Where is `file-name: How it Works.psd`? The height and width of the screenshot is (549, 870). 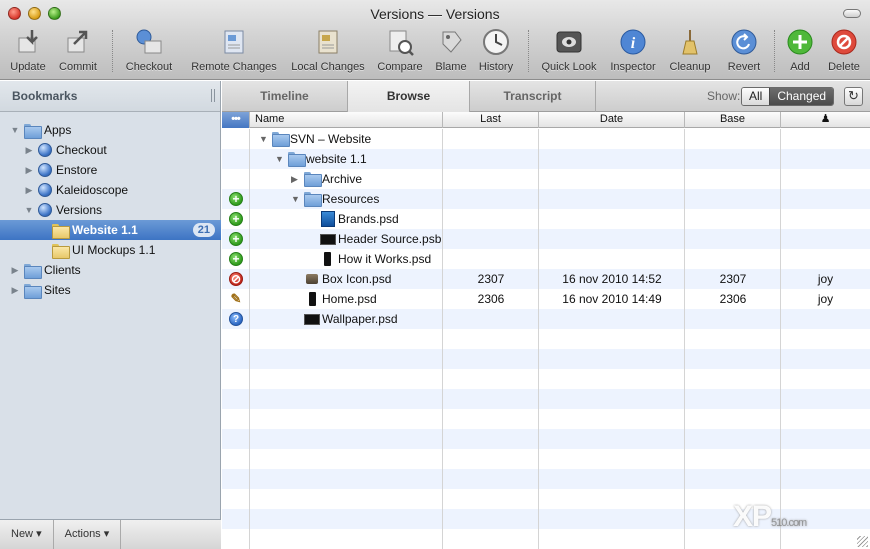 file-name: How it Works.psd is located at coordinates (385, 259).